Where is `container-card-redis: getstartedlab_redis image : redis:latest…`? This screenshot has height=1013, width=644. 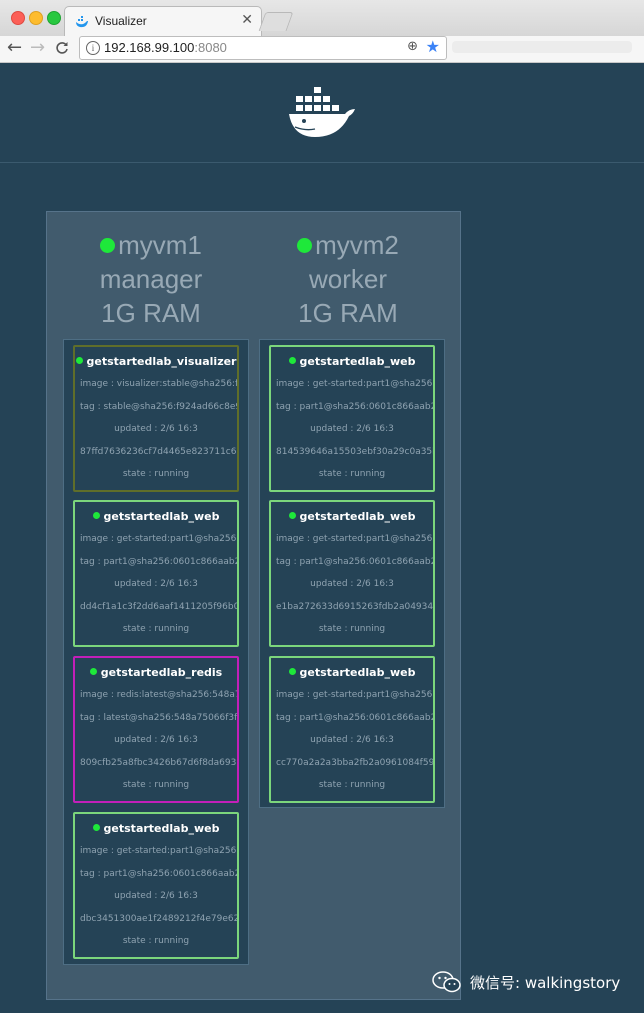 container-card-redis: getstartedlab_redis image : redis:latest… is located at coordinates (156, 729).